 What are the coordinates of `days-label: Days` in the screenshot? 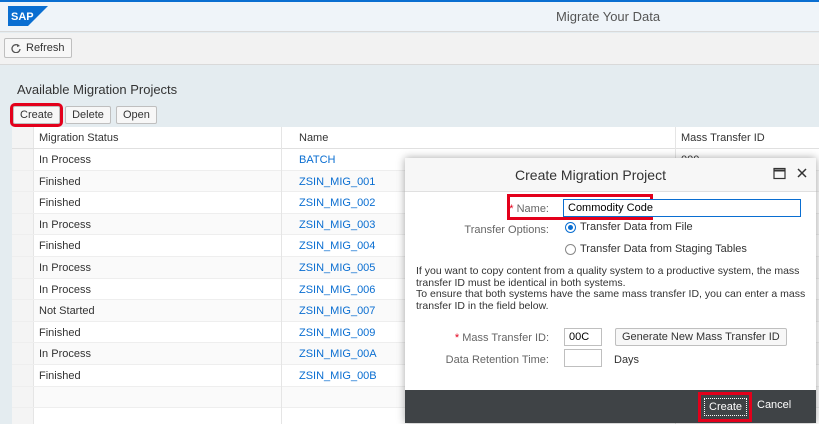 It's located at (627, 360).